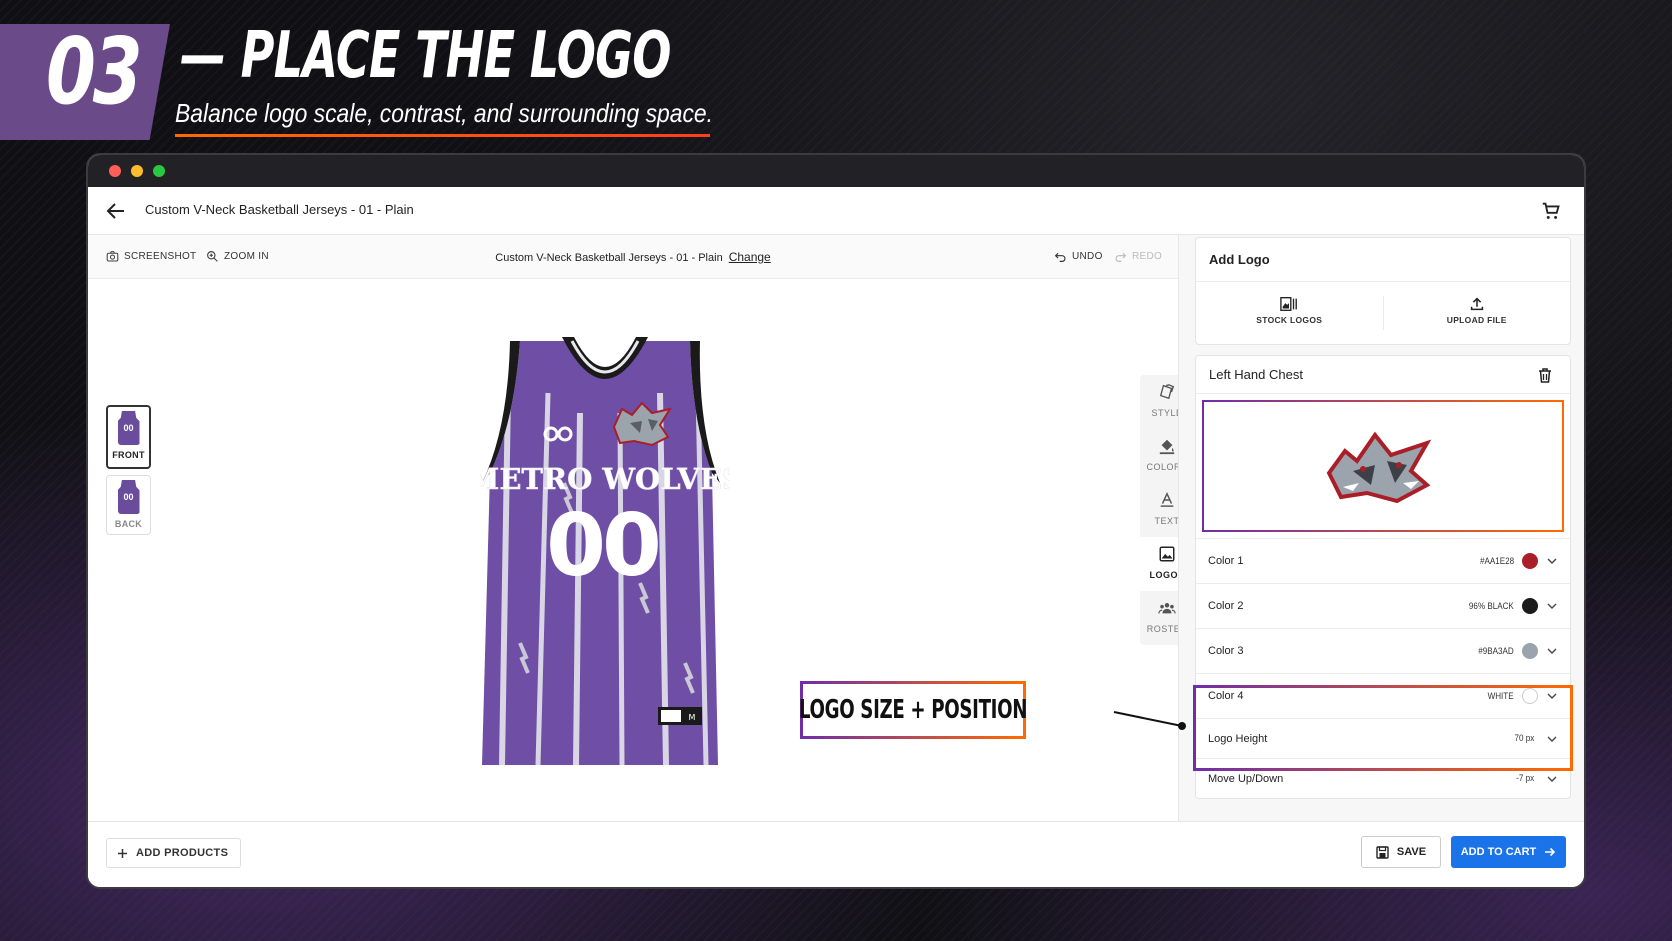 This screenshot has width=1672, height=941. Describe the element at coordinates (1383, 560) in the screenshot. I see `color-1-row: Color 1 #AA1E28` at that location.